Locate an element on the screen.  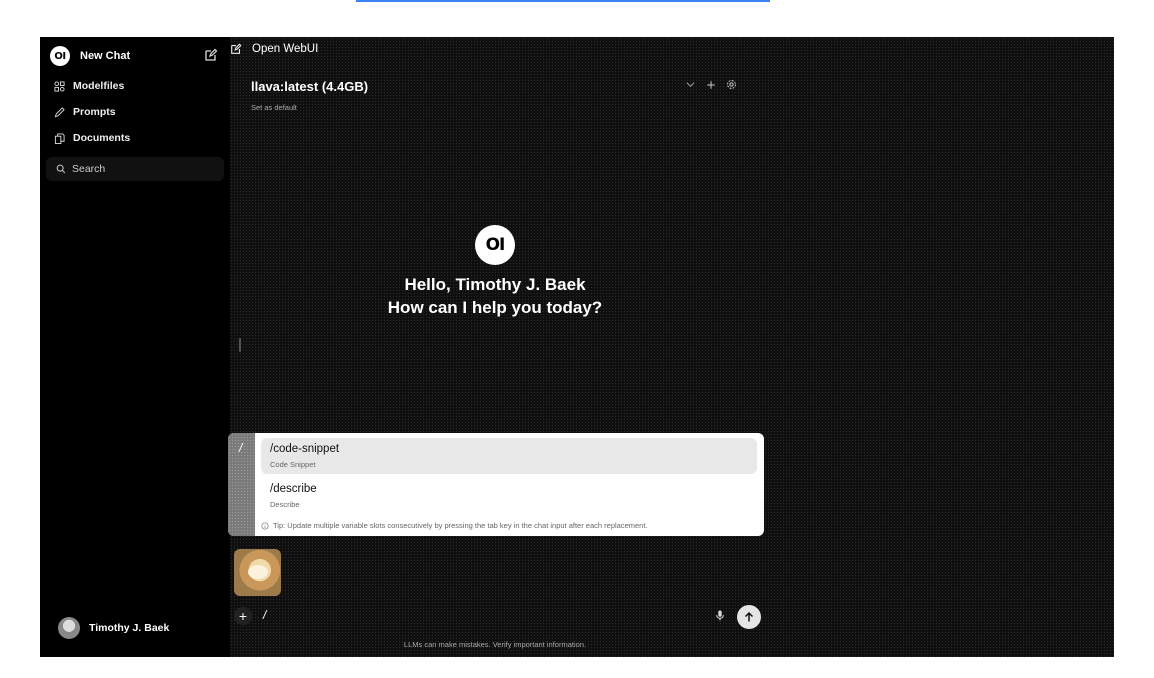
greeting-subtitle: How can I help you today? is located at coordinates (495, 307).